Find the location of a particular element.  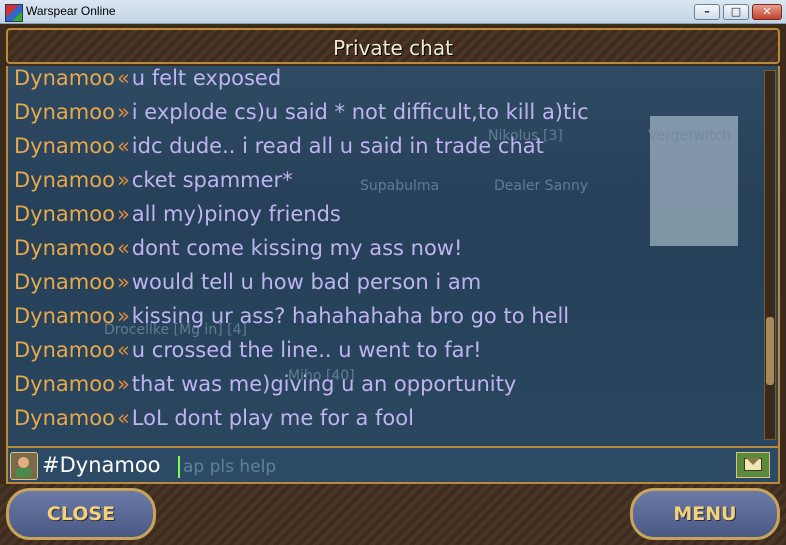

player-avatar-icon is located at coordinates (24, 466).